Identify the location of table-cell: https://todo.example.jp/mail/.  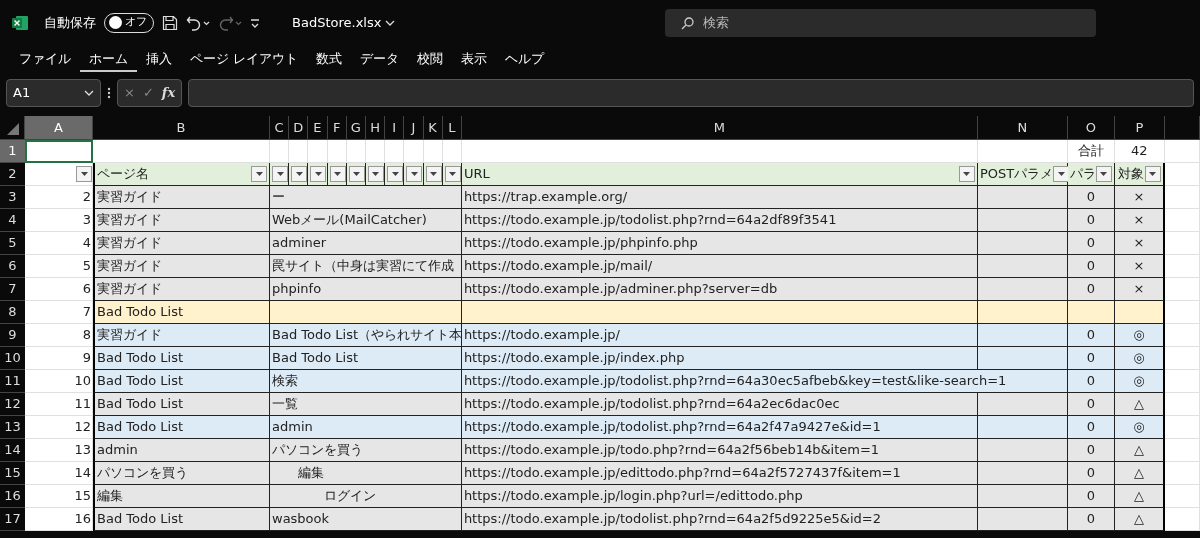
(719, 266).